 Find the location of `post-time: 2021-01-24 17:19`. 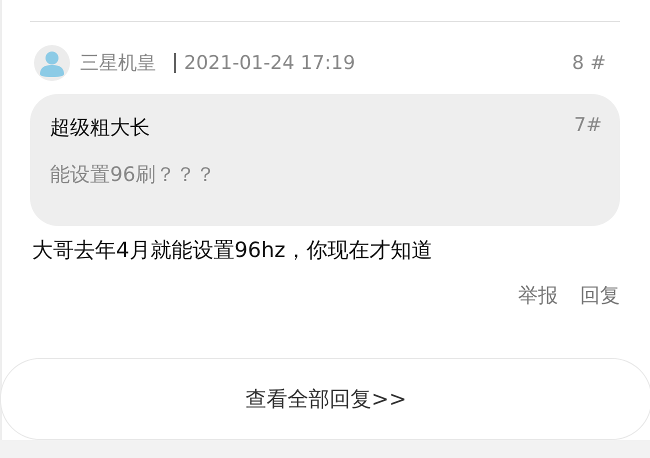

post-time: 2021-01-24 17:19 is located at coordinates (270, 63).